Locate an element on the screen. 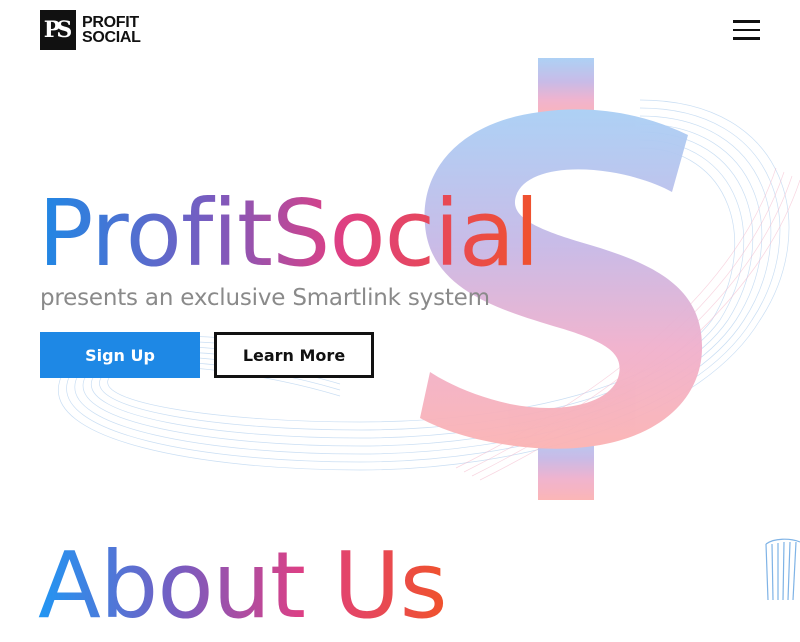 Image resolution: width=800 pixels, height=642 pixels. hero-subtitle: presents an exclusive Smartlink system is located at coordinates (265, 298).